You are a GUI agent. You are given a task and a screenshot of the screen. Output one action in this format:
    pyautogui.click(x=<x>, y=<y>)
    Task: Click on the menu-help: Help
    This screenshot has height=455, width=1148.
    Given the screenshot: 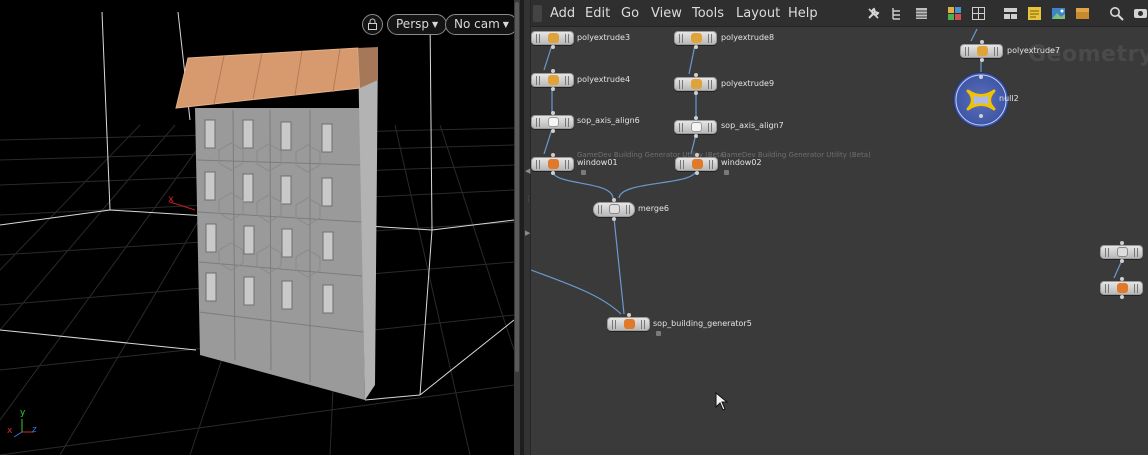 What is the action you would take?
    pyautogui.click(x=803, y=13)
    